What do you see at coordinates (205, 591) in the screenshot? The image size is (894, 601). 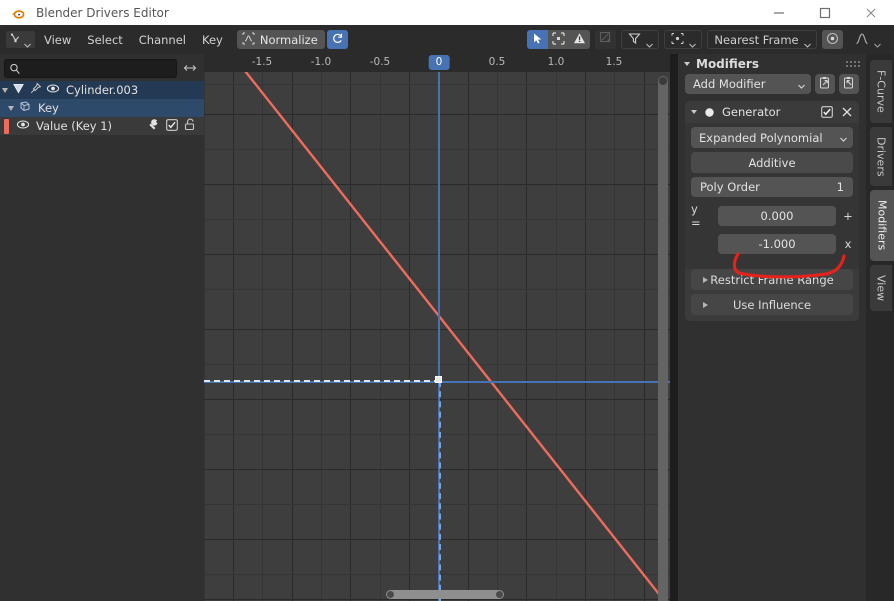 I see `y-tick-neg1-5: -1.5` at bounding box center [205, 591].